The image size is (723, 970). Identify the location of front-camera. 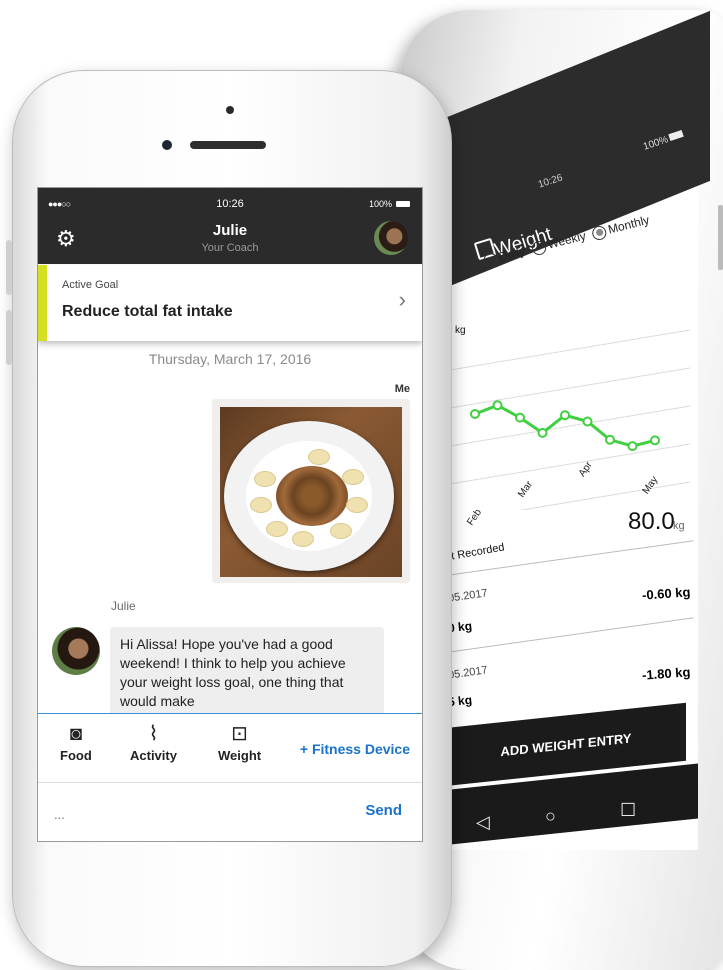
(167, 145).